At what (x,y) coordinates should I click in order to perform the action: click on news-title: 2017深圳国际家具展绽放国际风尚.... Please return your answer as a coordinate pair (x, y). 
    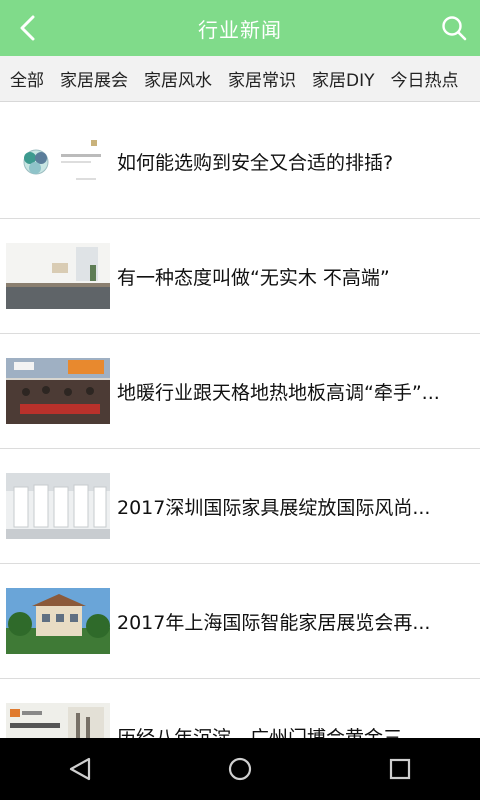
    Looking at the image, I should click on (274, 507).